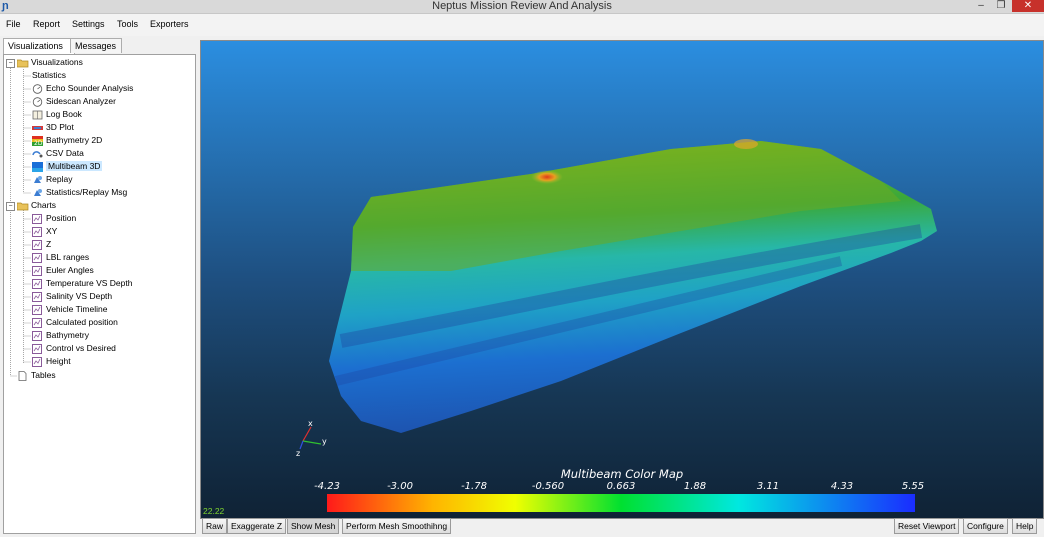  What do you see at coordinates (52, 179) in the screenshot?
I see `tree-item-replay: Replay` at bounding box center [52, 179].